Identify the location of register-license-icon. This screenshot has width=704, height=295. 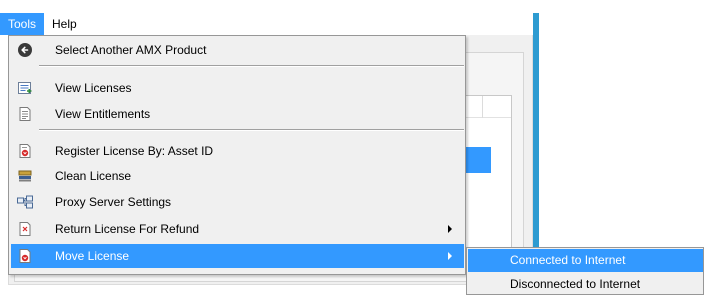
(25, 151).